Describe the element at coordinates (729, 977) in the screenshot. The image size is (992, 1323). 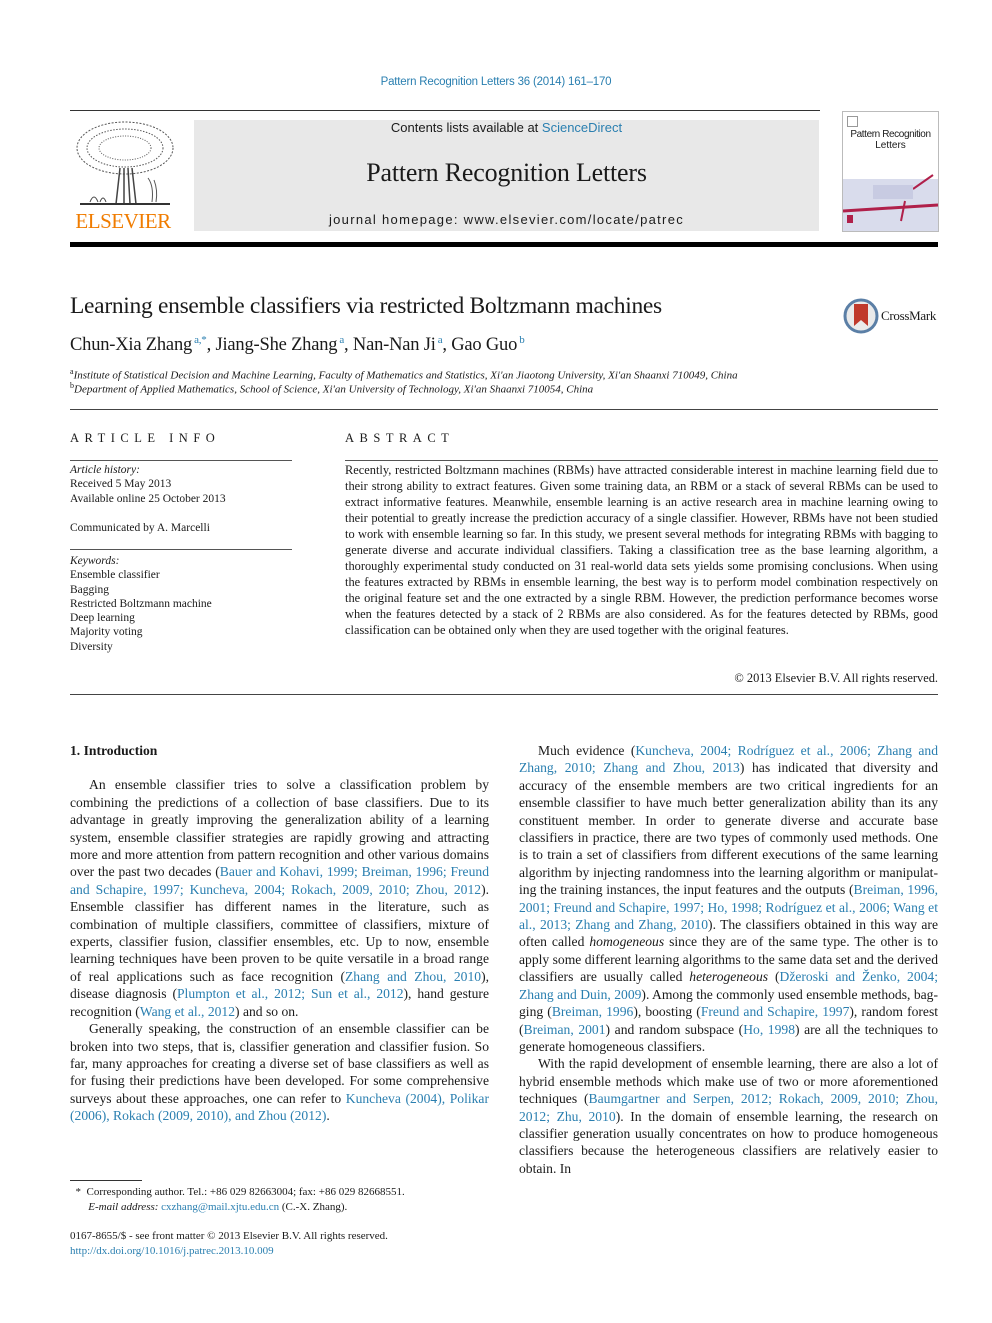
I see `emphasis-text: heterogeneous` at that location.